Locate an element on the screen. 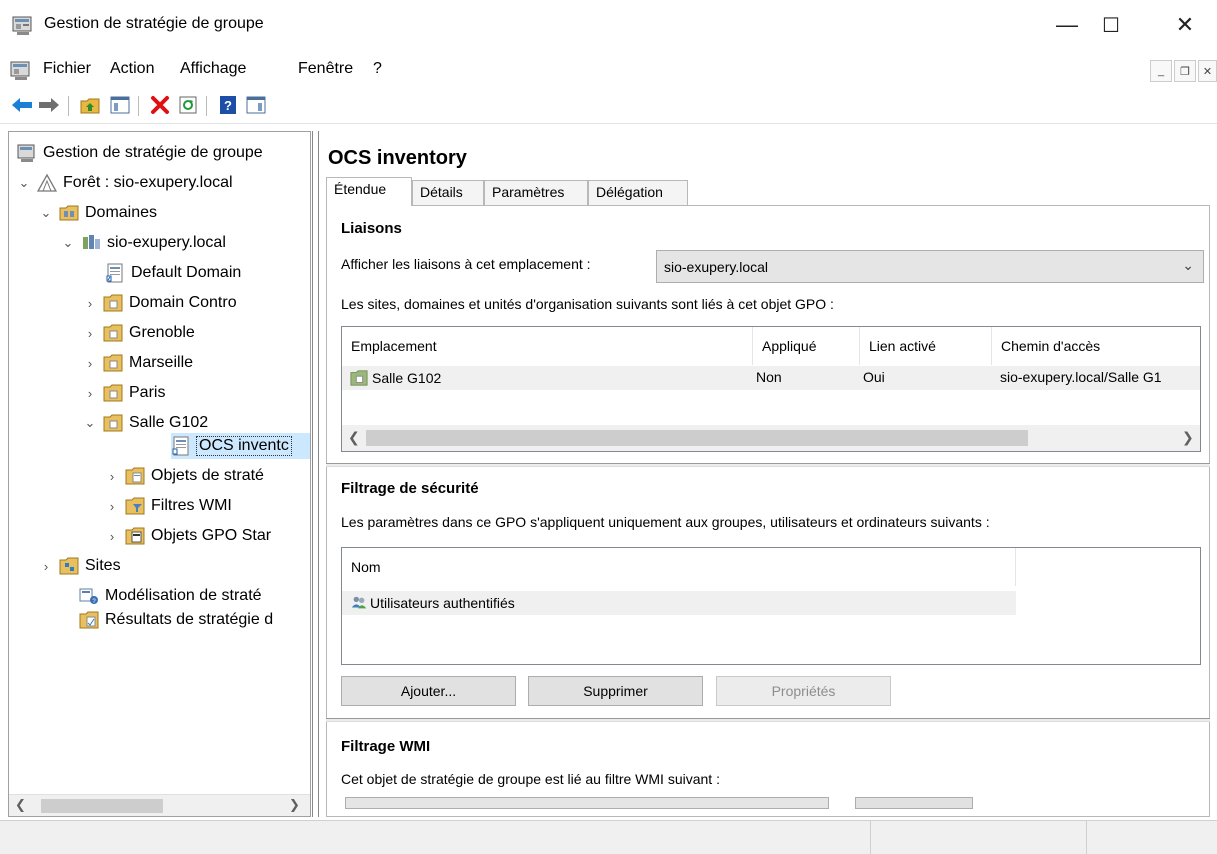 This screenshot has width=1217, height=854. back-arrow-icon is located at coordinates (22, 105).